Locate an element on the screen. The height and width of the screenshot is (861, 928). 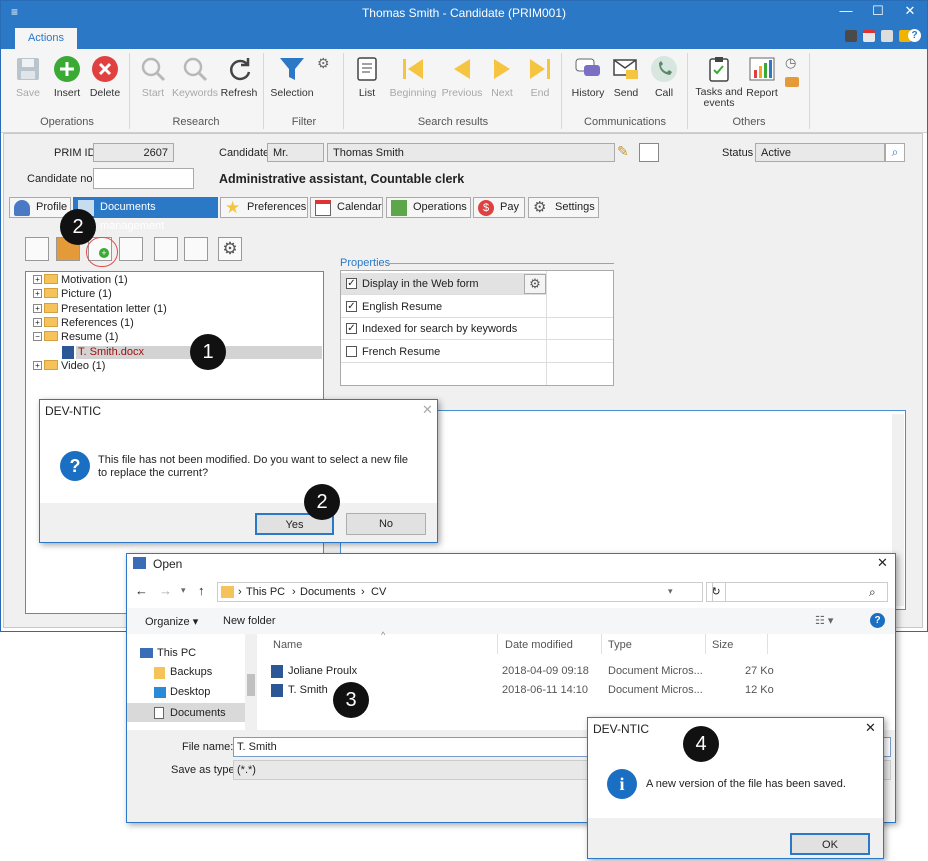
tree-item-presentation-letter: + Presentation letter (1) is located at coordinates (100, 309).